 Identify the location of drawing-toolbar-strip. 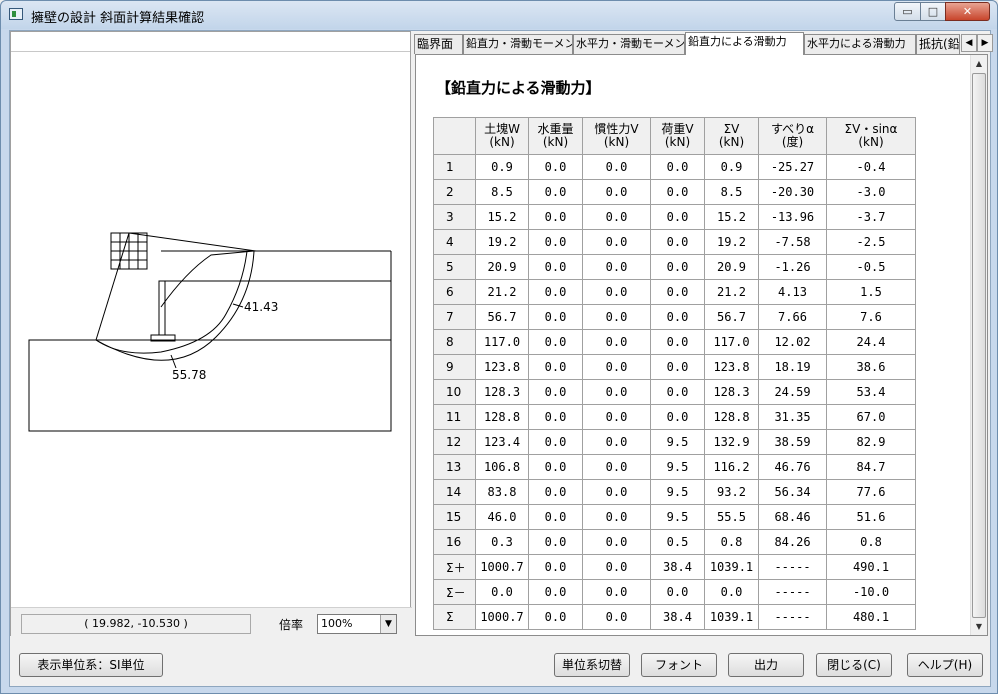
(210, 42).